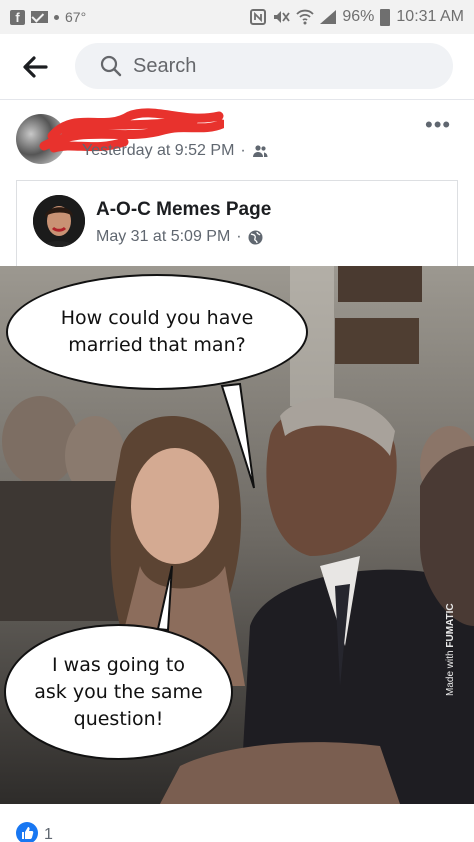 The height and width of the screenshot is (842, 474). Describe the element at coordinates (17, 17) in the screenshot. I see `facebook-notification-icon: f` at that location.